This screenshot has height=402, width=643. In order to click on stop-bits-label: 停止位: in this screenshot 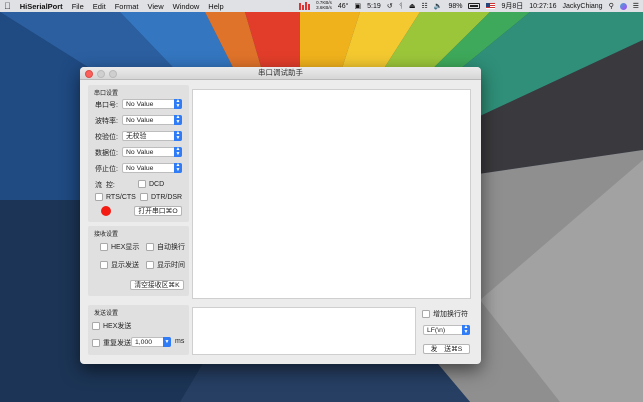, I will do `click(106, 169)`.